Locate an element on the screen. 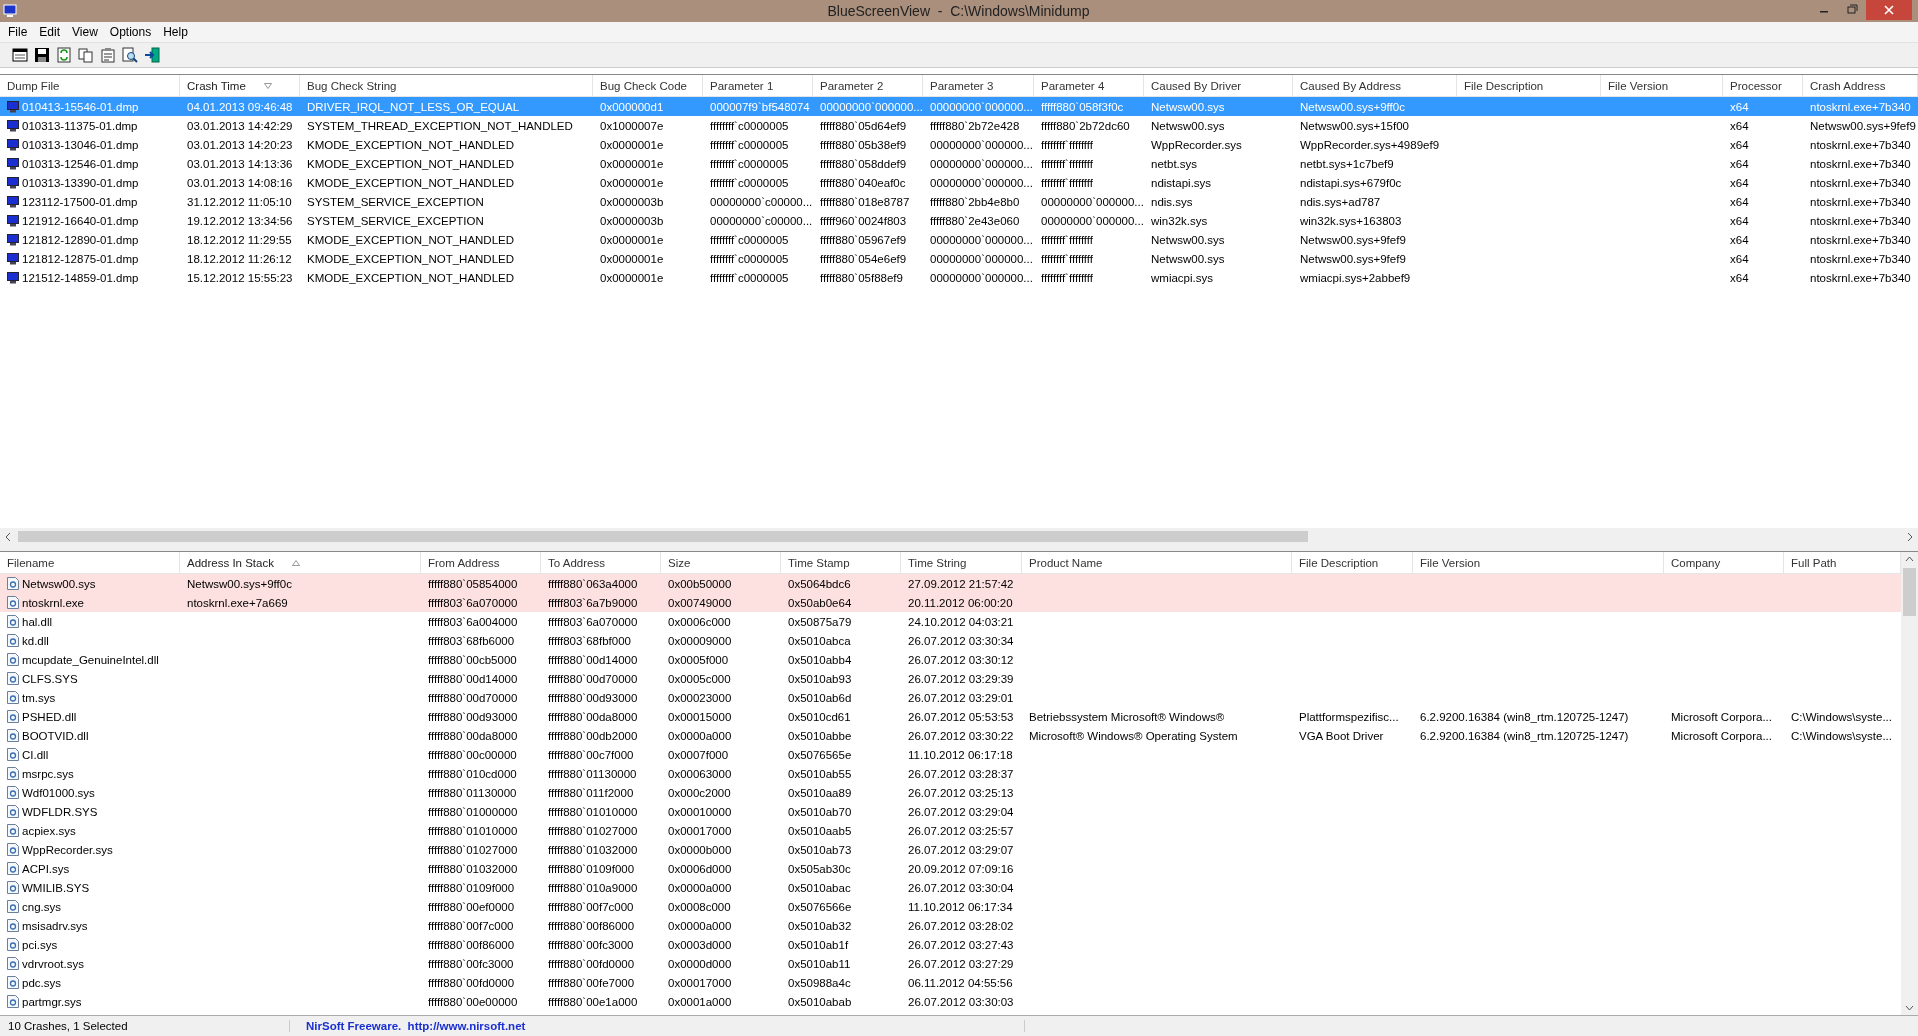 Image resolution: width=1918 pixels, height=1036 pixels. menu-item: Help is located at coordinates (175, 32).